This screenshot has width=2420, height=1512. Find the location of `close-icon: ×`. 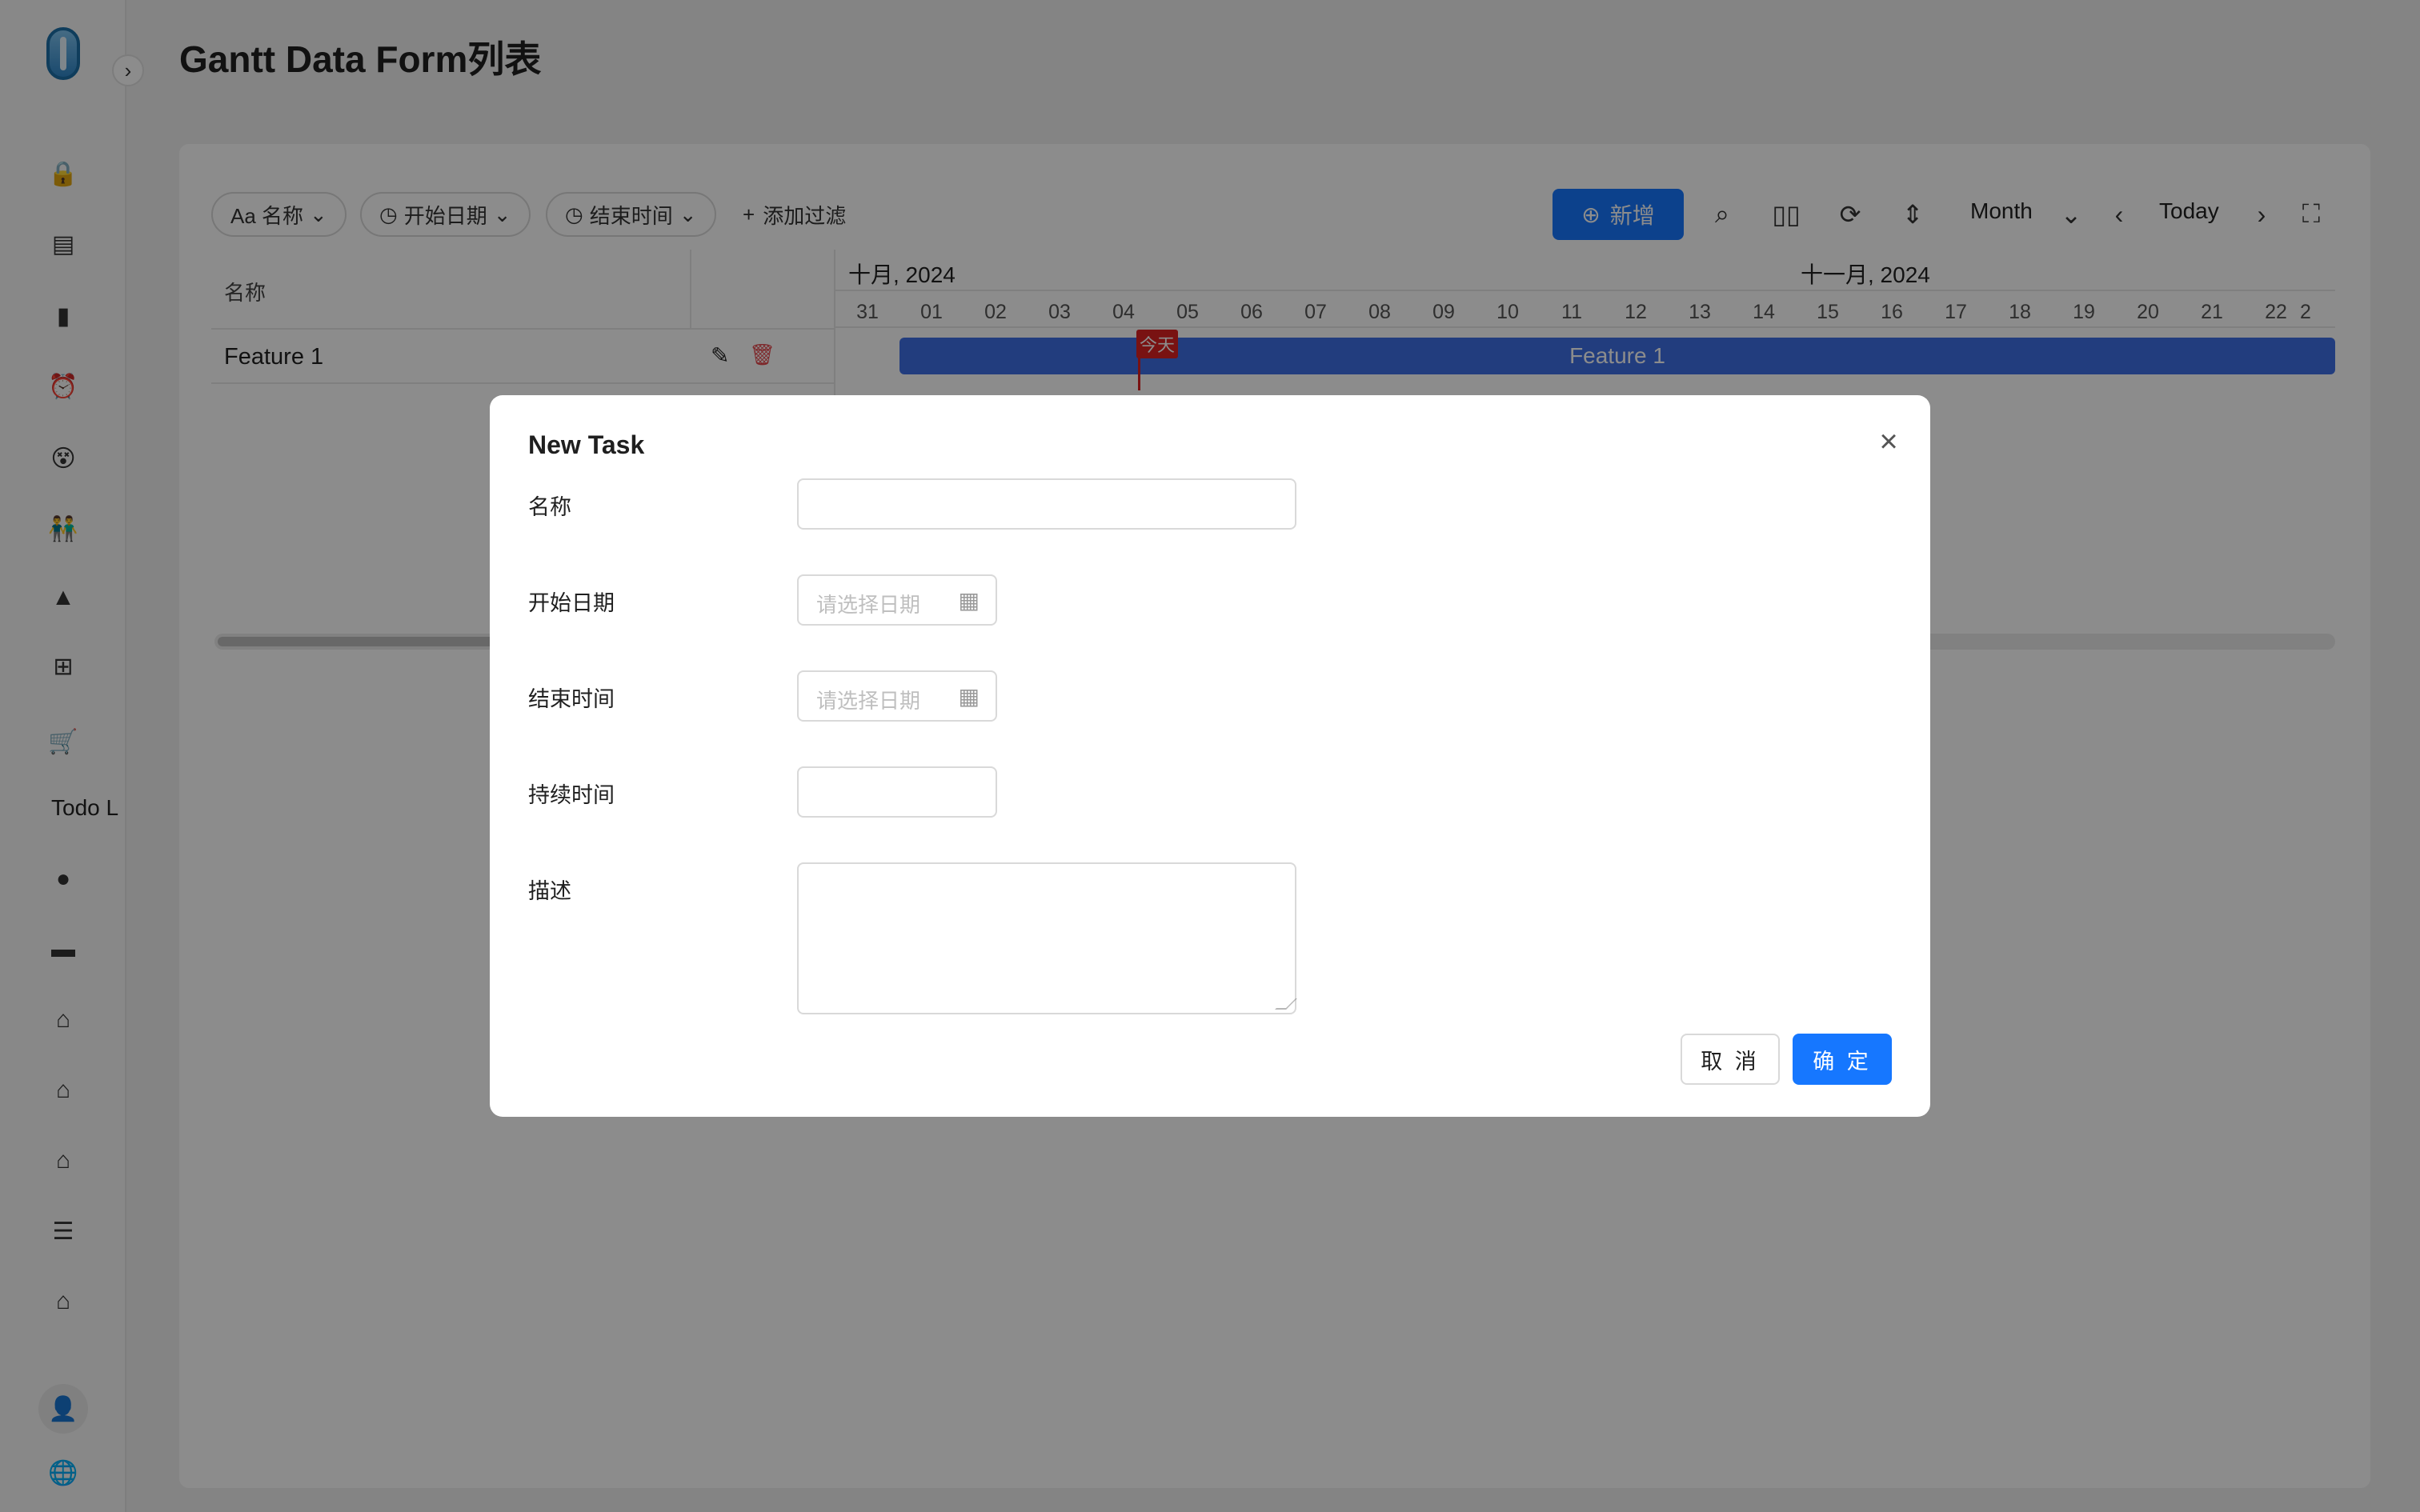

close-icon: × is located at coordinates (1888, 441).